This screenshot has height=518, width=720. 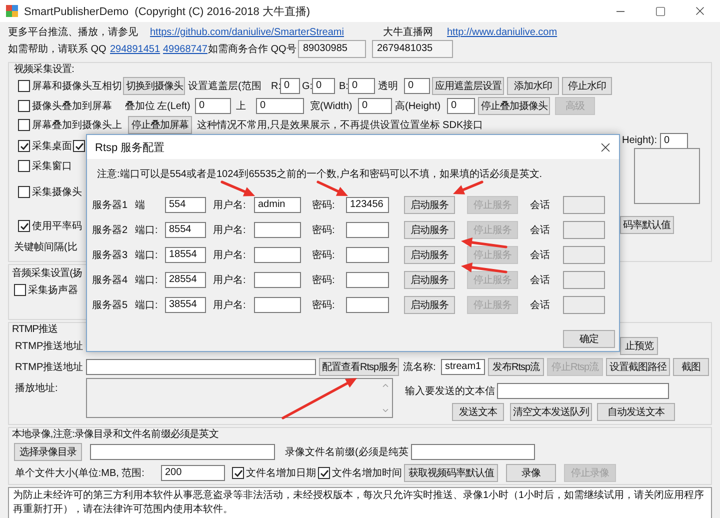 What do you see at coordinates (359, 367) in the screenshot?
I see `button: 配置查看Rtsp服务` at bounding box center [359, 367].